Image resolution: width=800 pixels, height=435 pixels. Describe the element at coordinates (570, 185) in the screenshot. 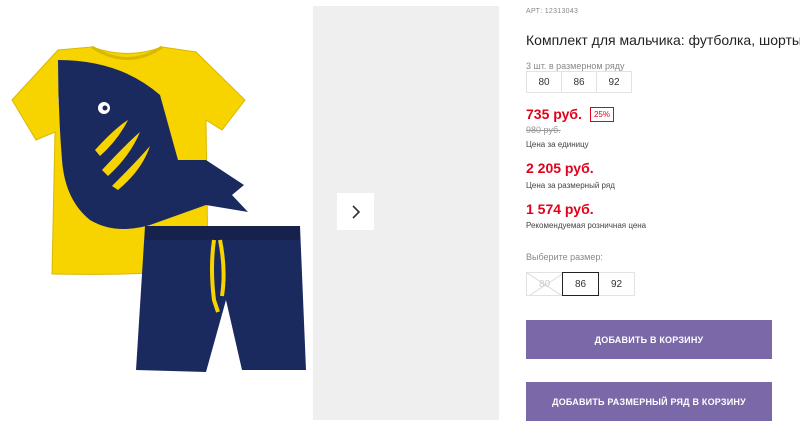

I see `pack-price-caption: Цена за размерный ряд` at that location.